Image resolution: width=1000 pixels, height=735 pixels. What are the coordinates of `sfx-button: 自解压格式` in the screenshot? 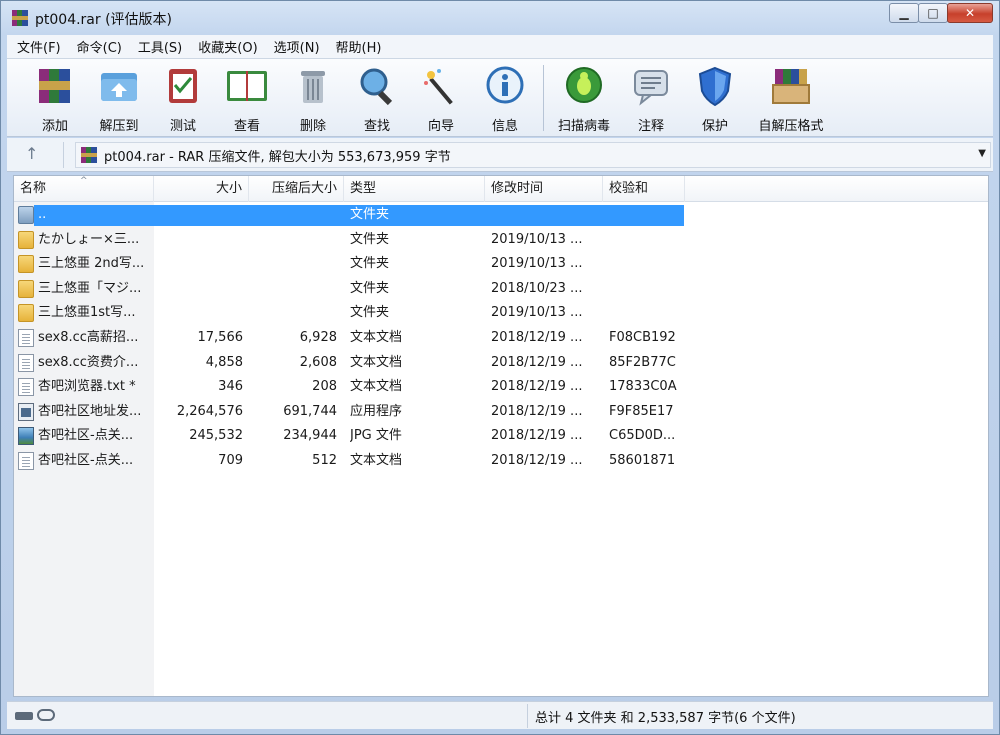 It's located at (791, 99).